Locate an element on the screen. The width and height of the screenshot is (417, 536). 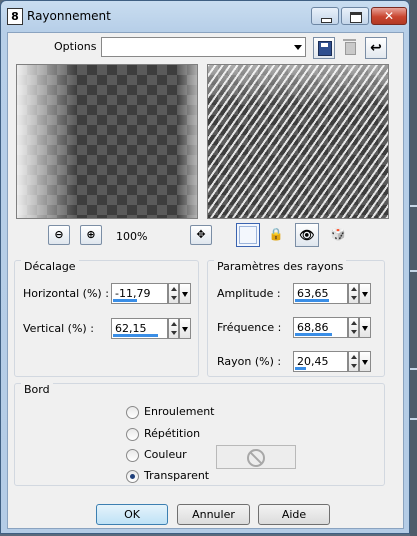
radius-input: 20,45 is located at coordinates (320, 361).